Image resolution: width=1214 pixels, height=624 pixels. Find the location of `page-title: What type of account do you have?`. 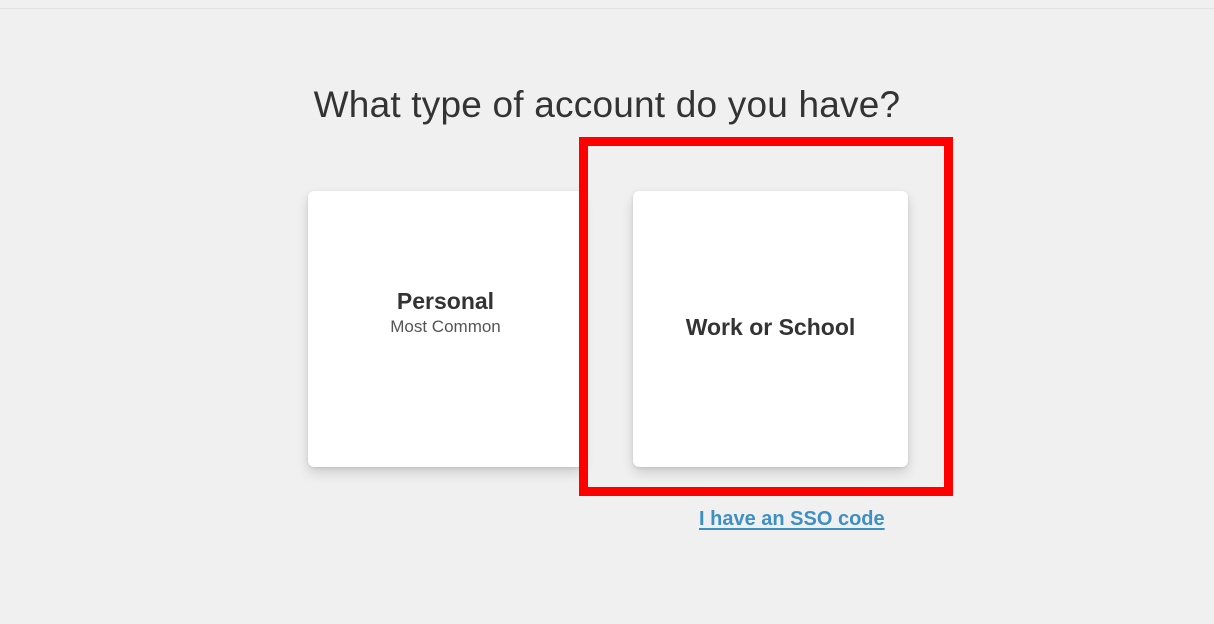

page-title: What type of account do you have? is located at coordinates (607, 104).